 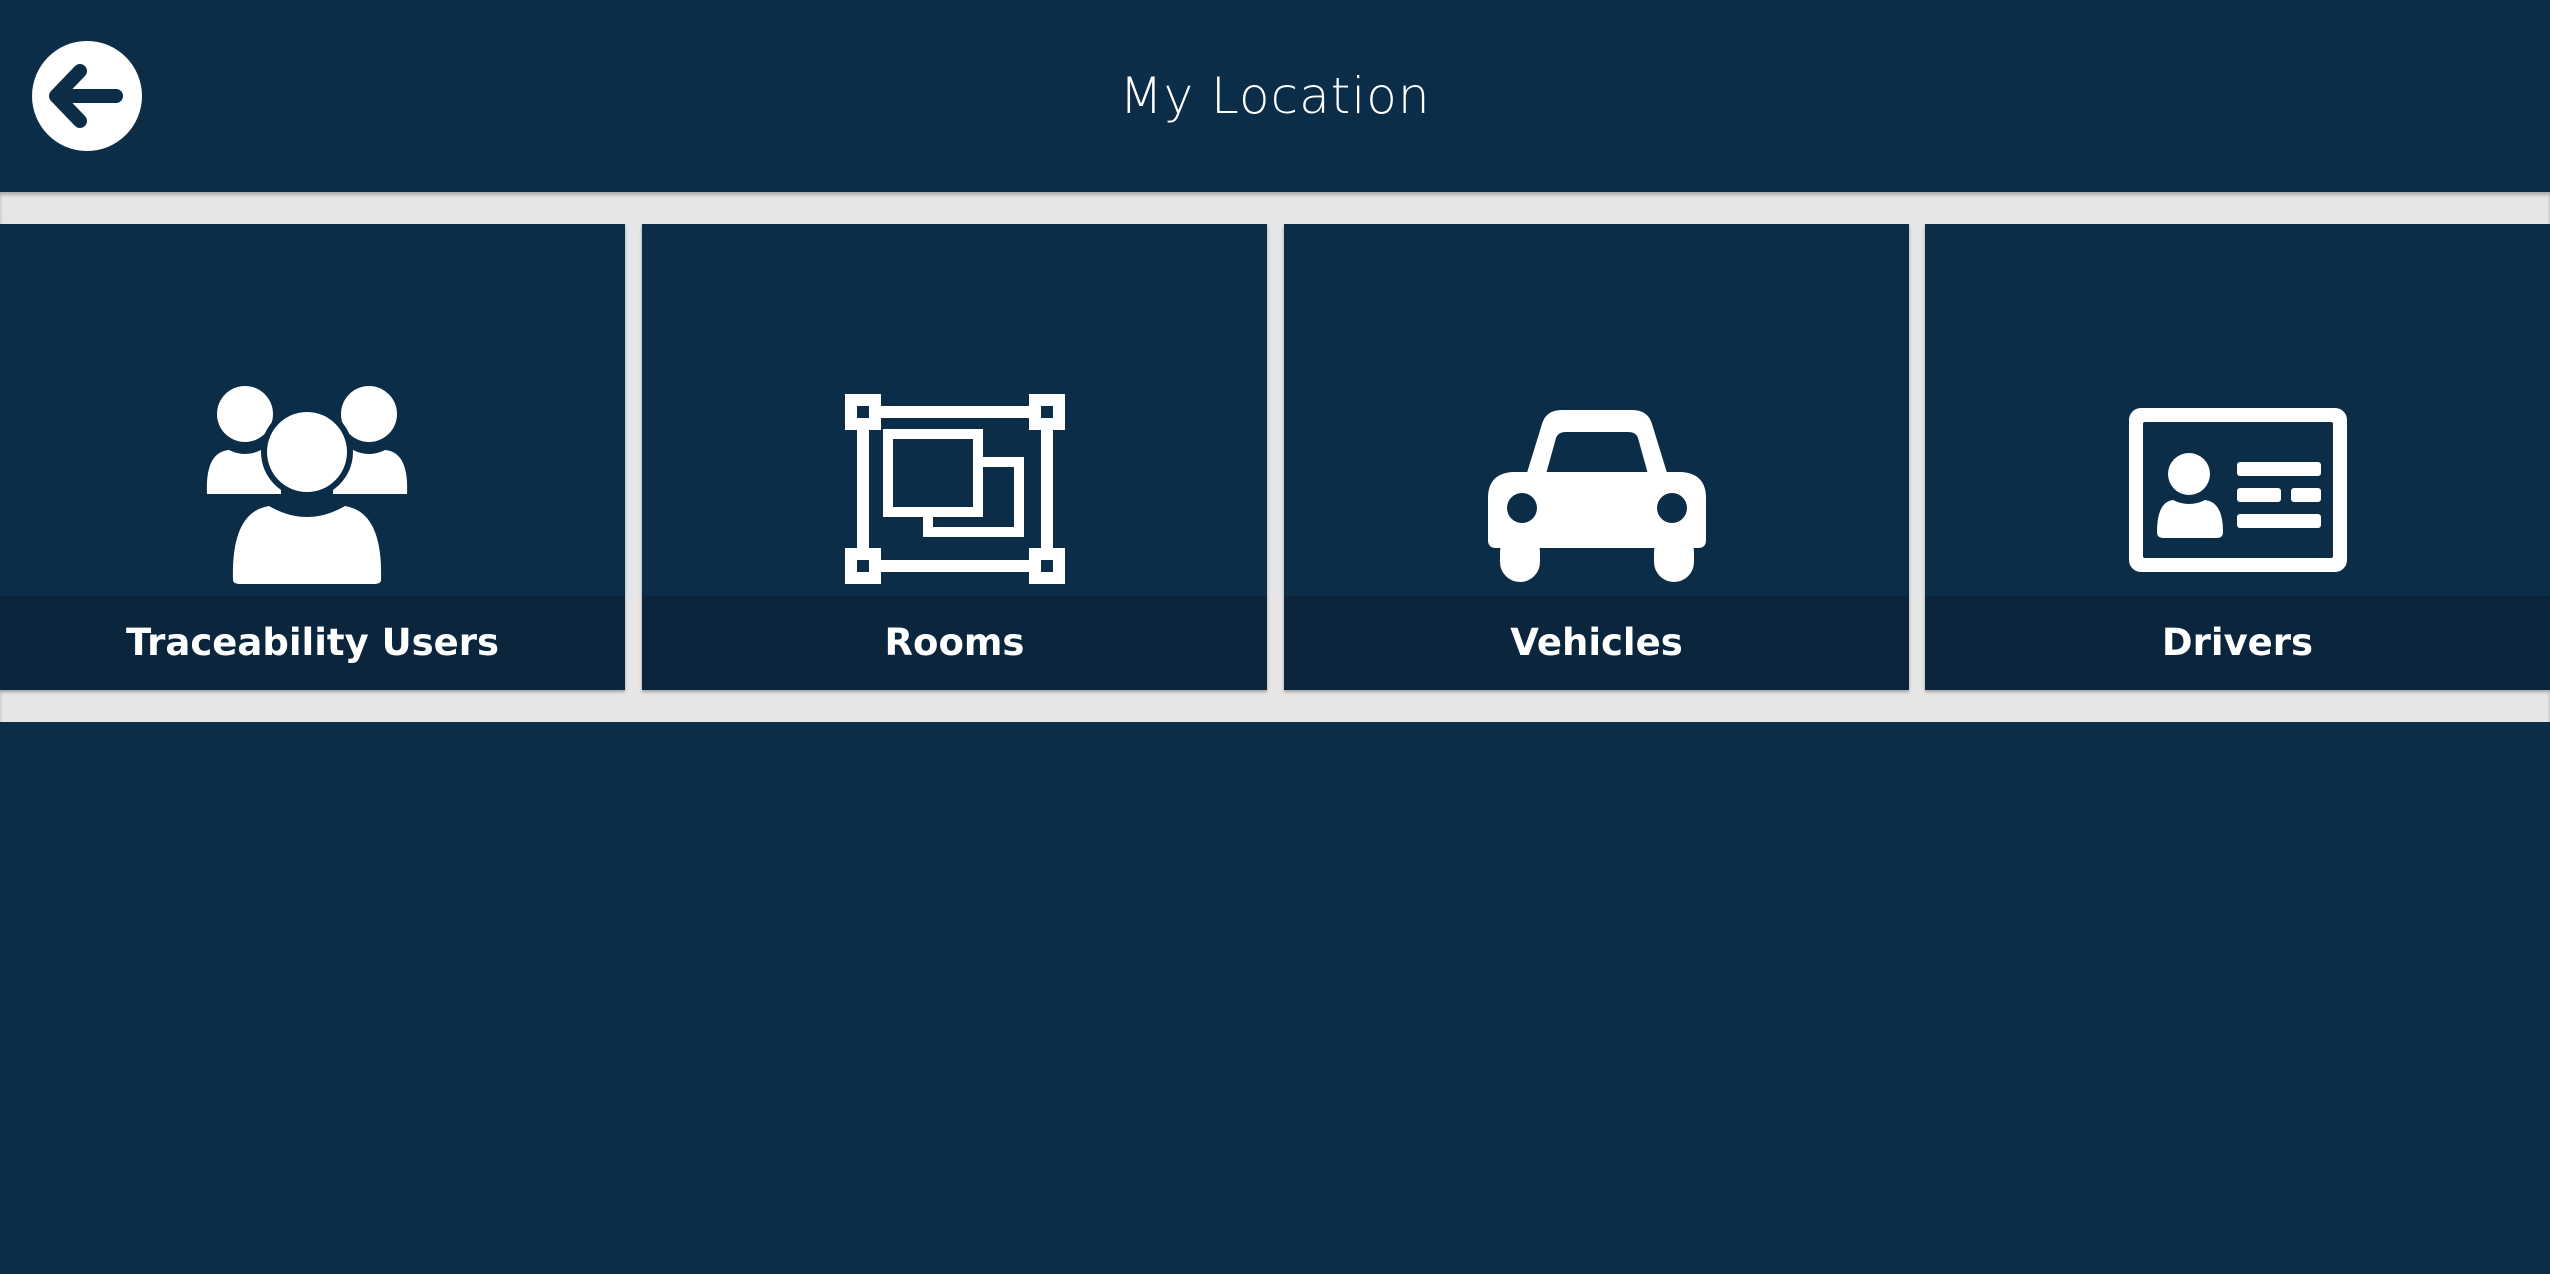 I want to click on tile-traceability-users: Traceability Users, so click(x=312, y=457).